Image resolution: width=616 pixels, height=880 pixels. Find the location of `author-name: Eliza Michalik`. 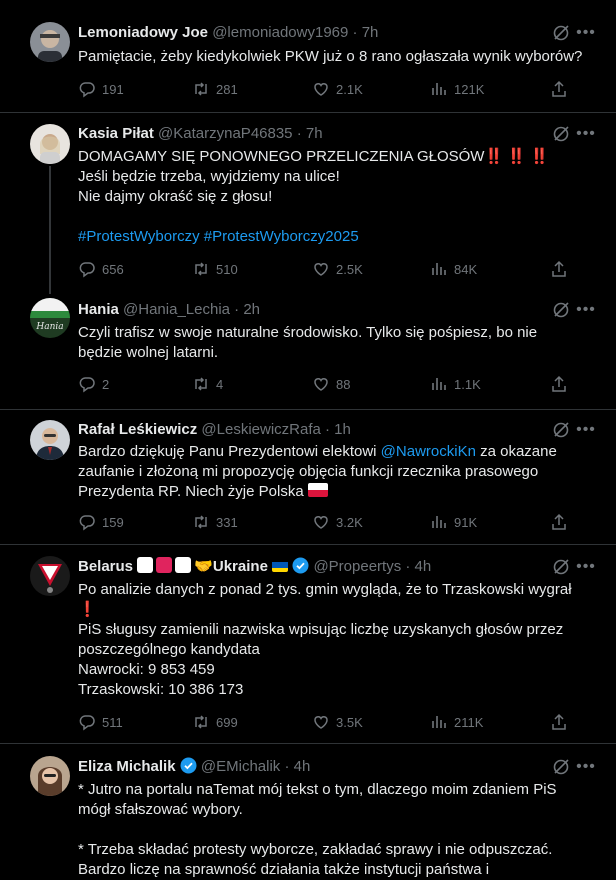

author-name: Eliza Michalik is located at coordinates (127, 766).